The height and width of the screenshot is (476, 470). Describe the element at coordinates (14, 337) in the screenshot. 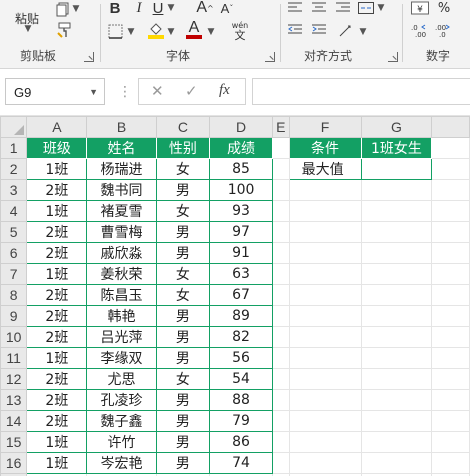

I see `row-header: 10` at that location.